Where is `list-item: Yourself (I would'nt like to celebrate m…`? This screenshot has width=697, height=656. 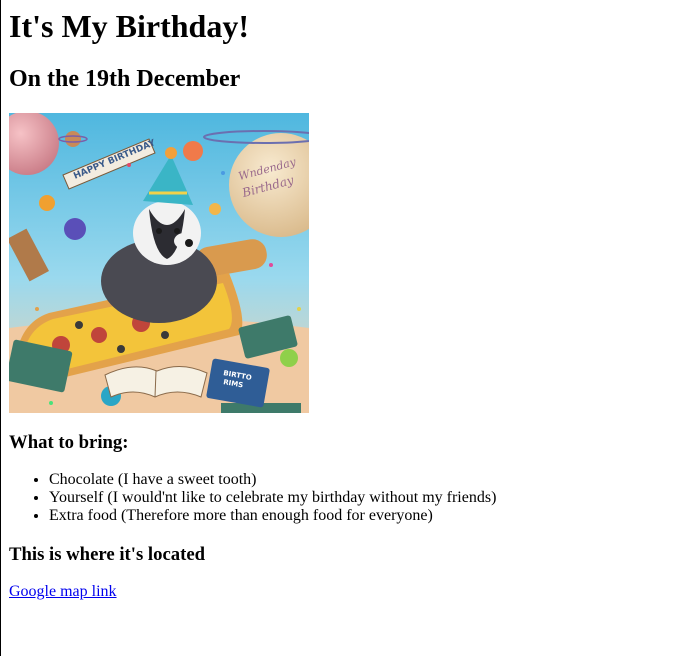 list-item: Yourself (I would'nt like to celebrate m… is located at coordinates (373, 498).